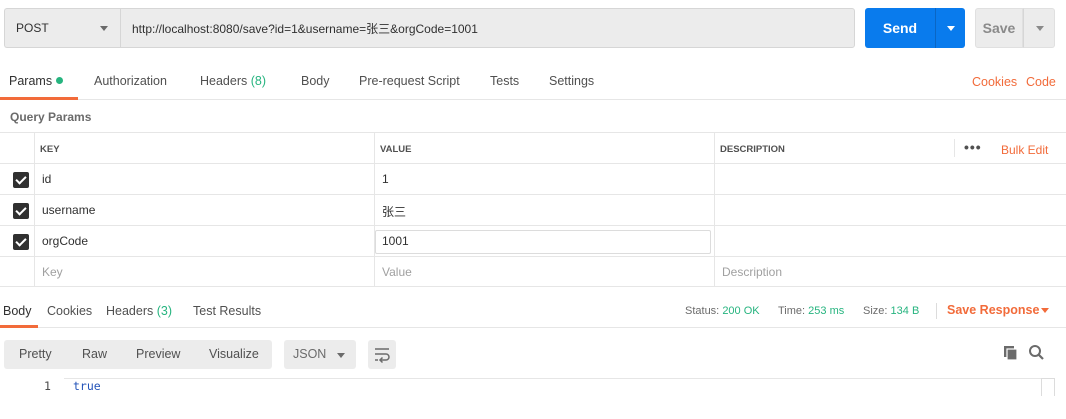 This screenshot has height=419, width=1066. I want to click on column-header-description: DESCRIPTION, so click(752, 149).